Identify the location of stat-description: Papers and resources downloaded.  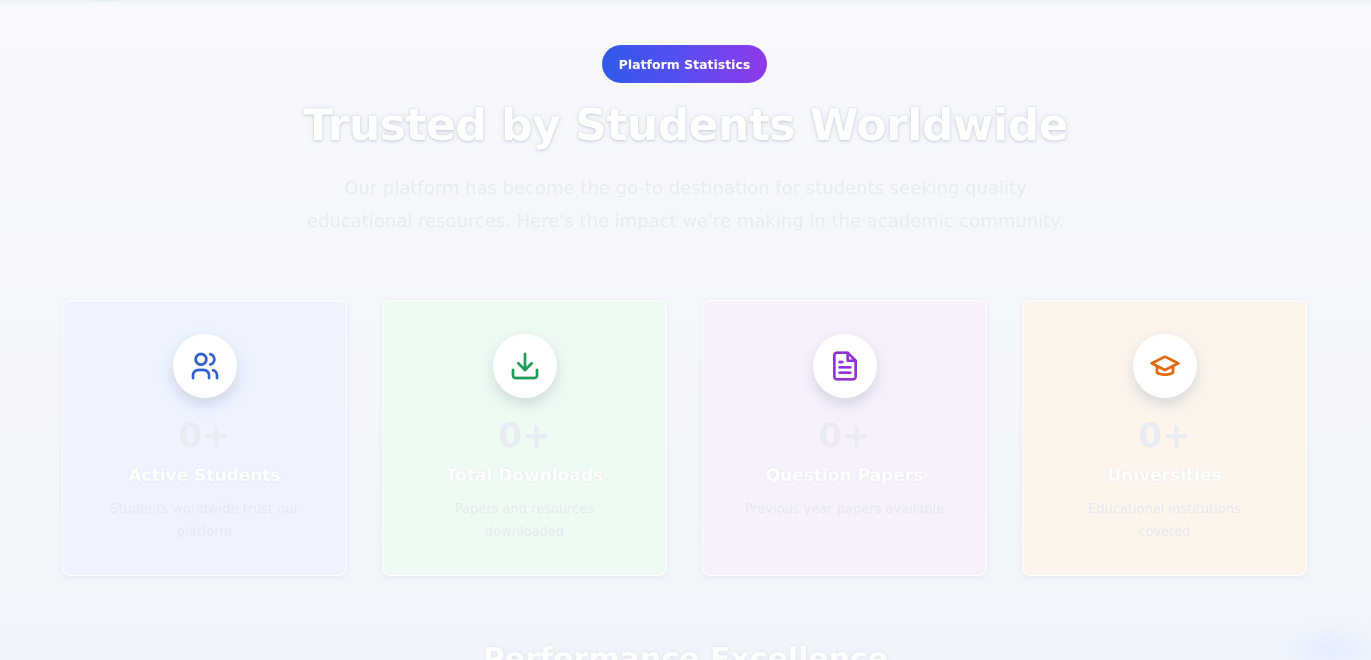
(524, 521).